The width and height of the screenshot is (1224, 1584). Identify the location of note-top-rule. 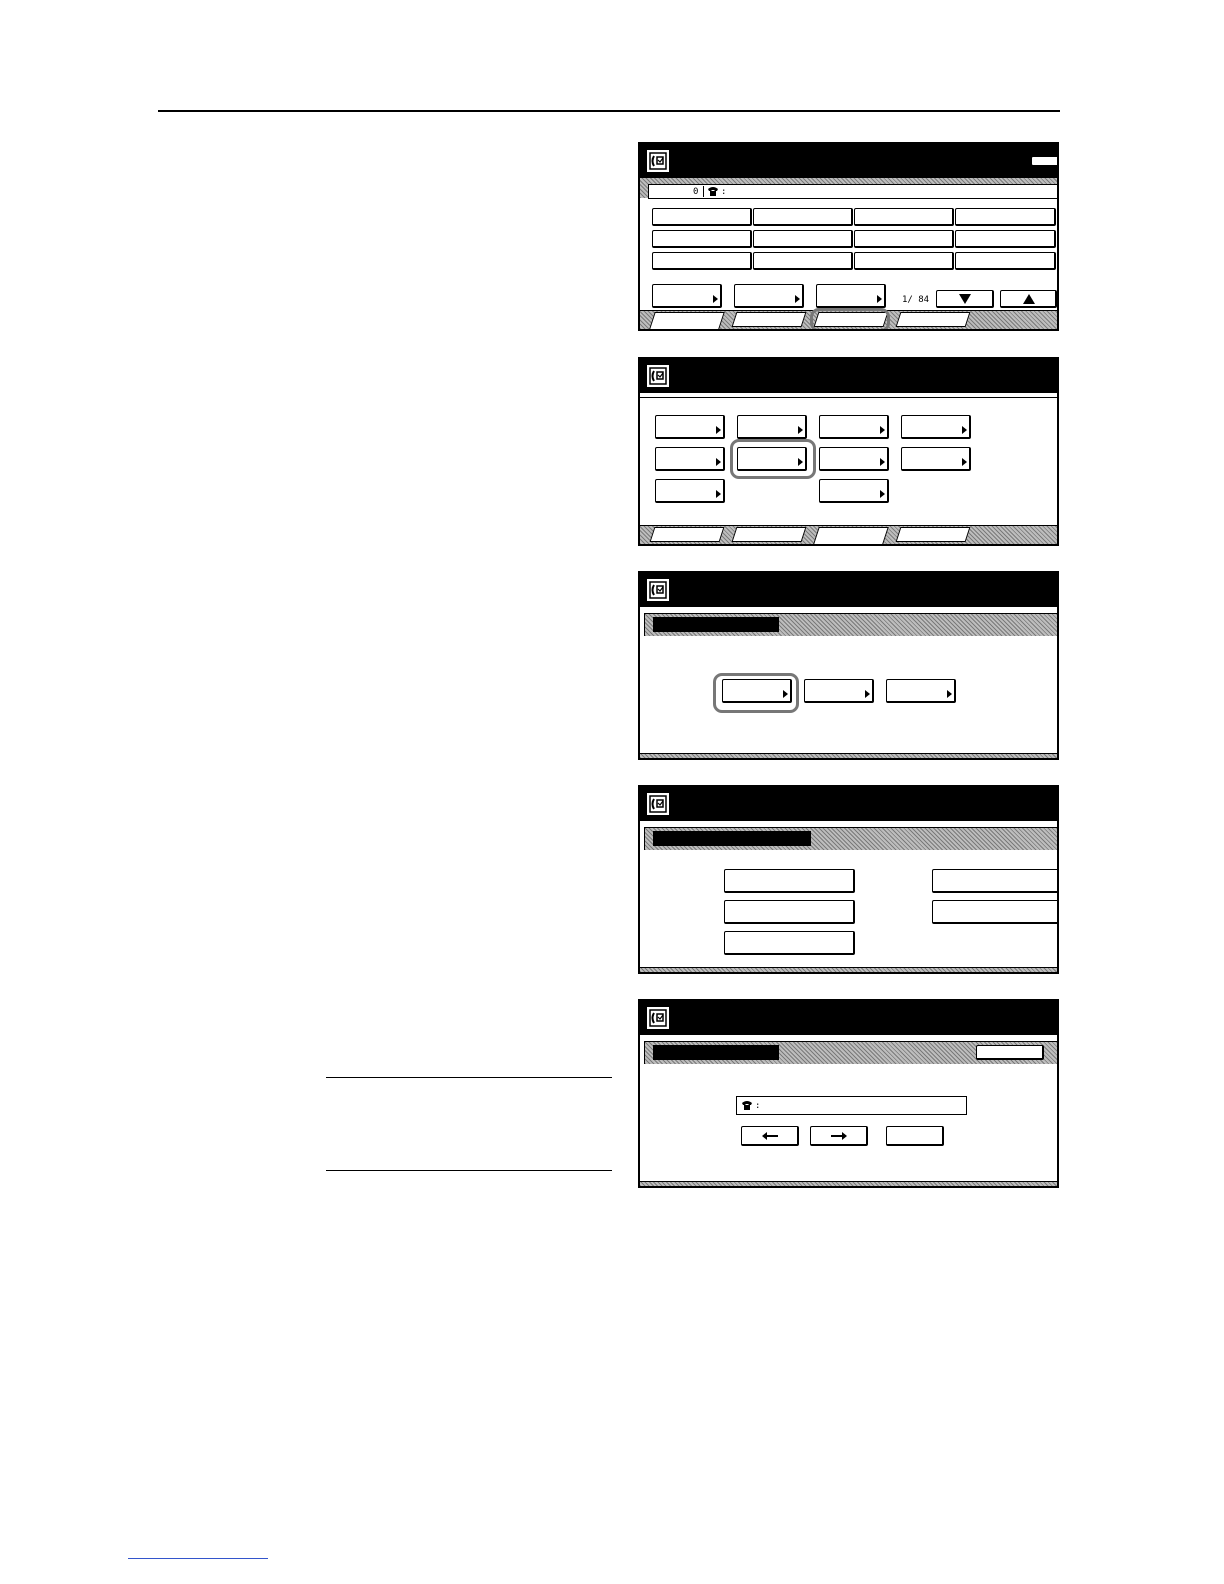
(469, 1077).